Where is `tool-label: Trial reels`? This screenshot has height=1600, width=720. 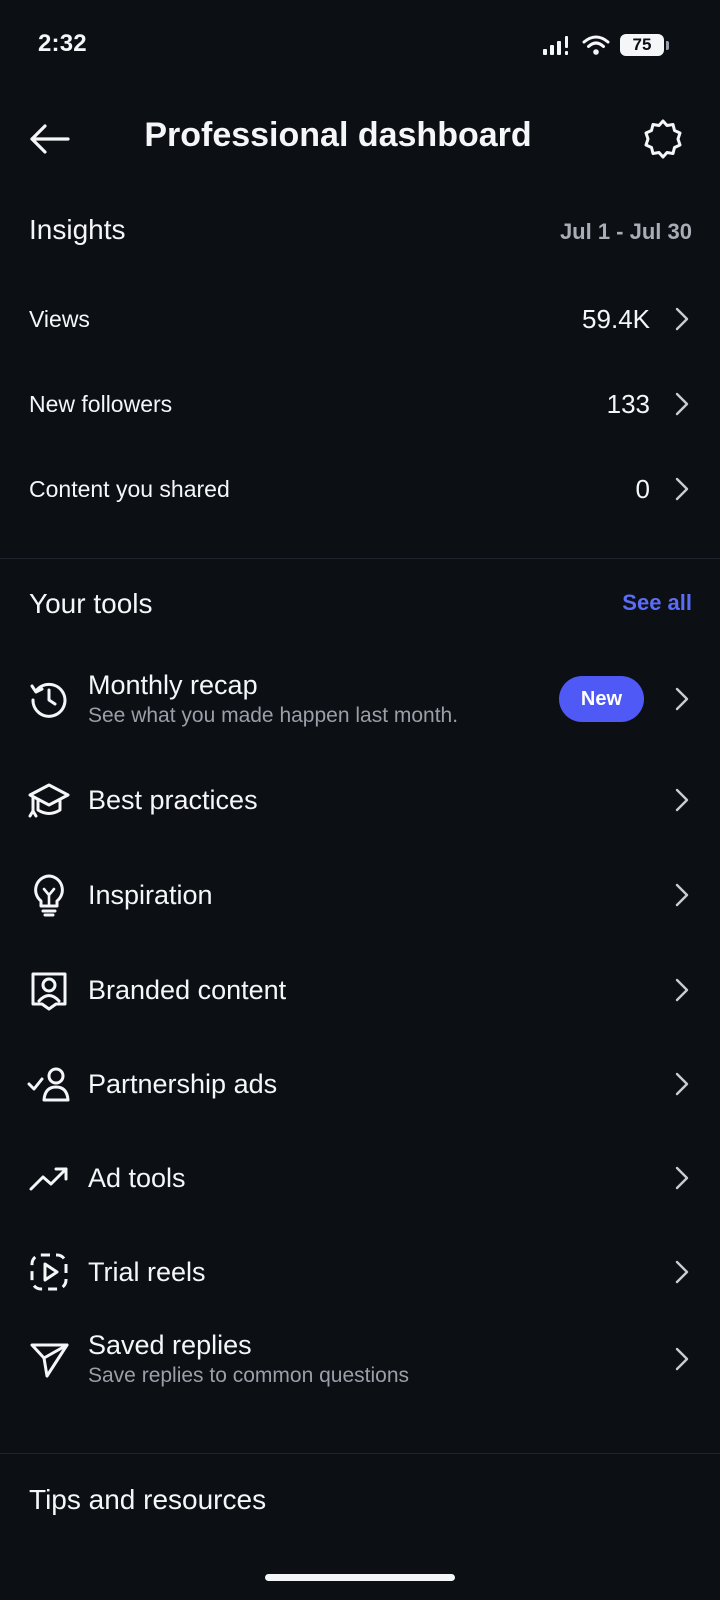 tool-label: Trial reels is located at coordinates (147, 1272).